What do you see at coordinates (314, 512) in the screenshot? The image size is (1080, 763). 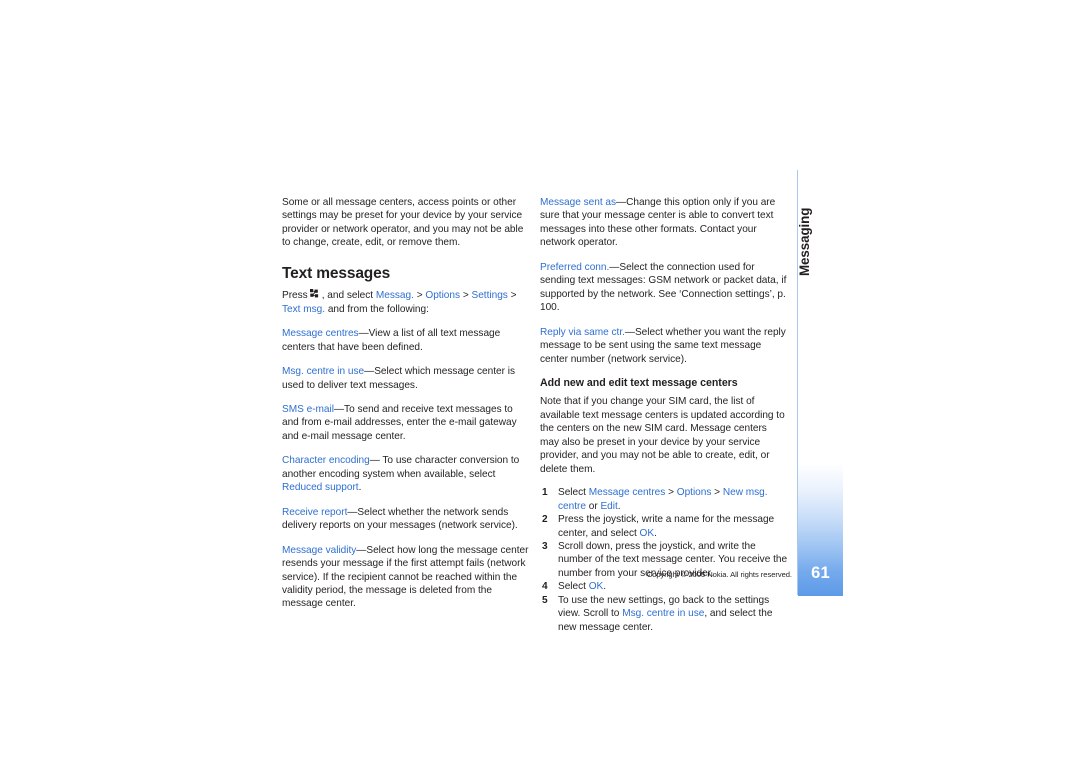 I see `term-receive-report: Receive report` at bounding box center [314, 512].